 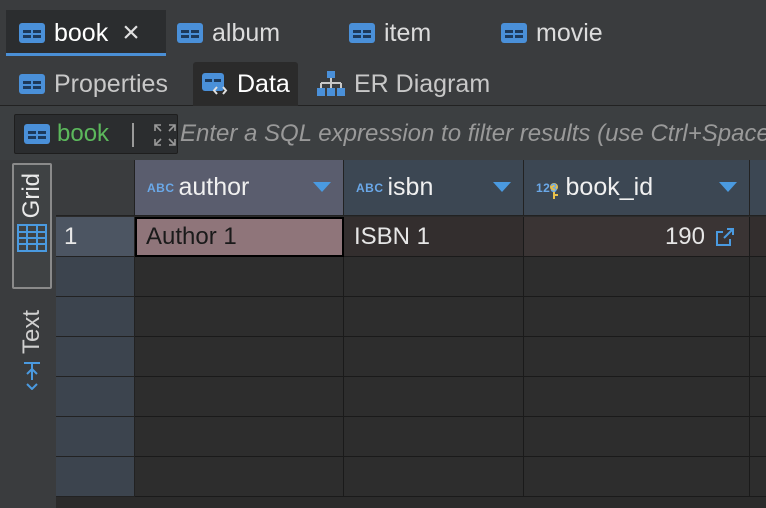 I want to click on column-header-book-id: 123 book_id, so click(x=637, y=188).